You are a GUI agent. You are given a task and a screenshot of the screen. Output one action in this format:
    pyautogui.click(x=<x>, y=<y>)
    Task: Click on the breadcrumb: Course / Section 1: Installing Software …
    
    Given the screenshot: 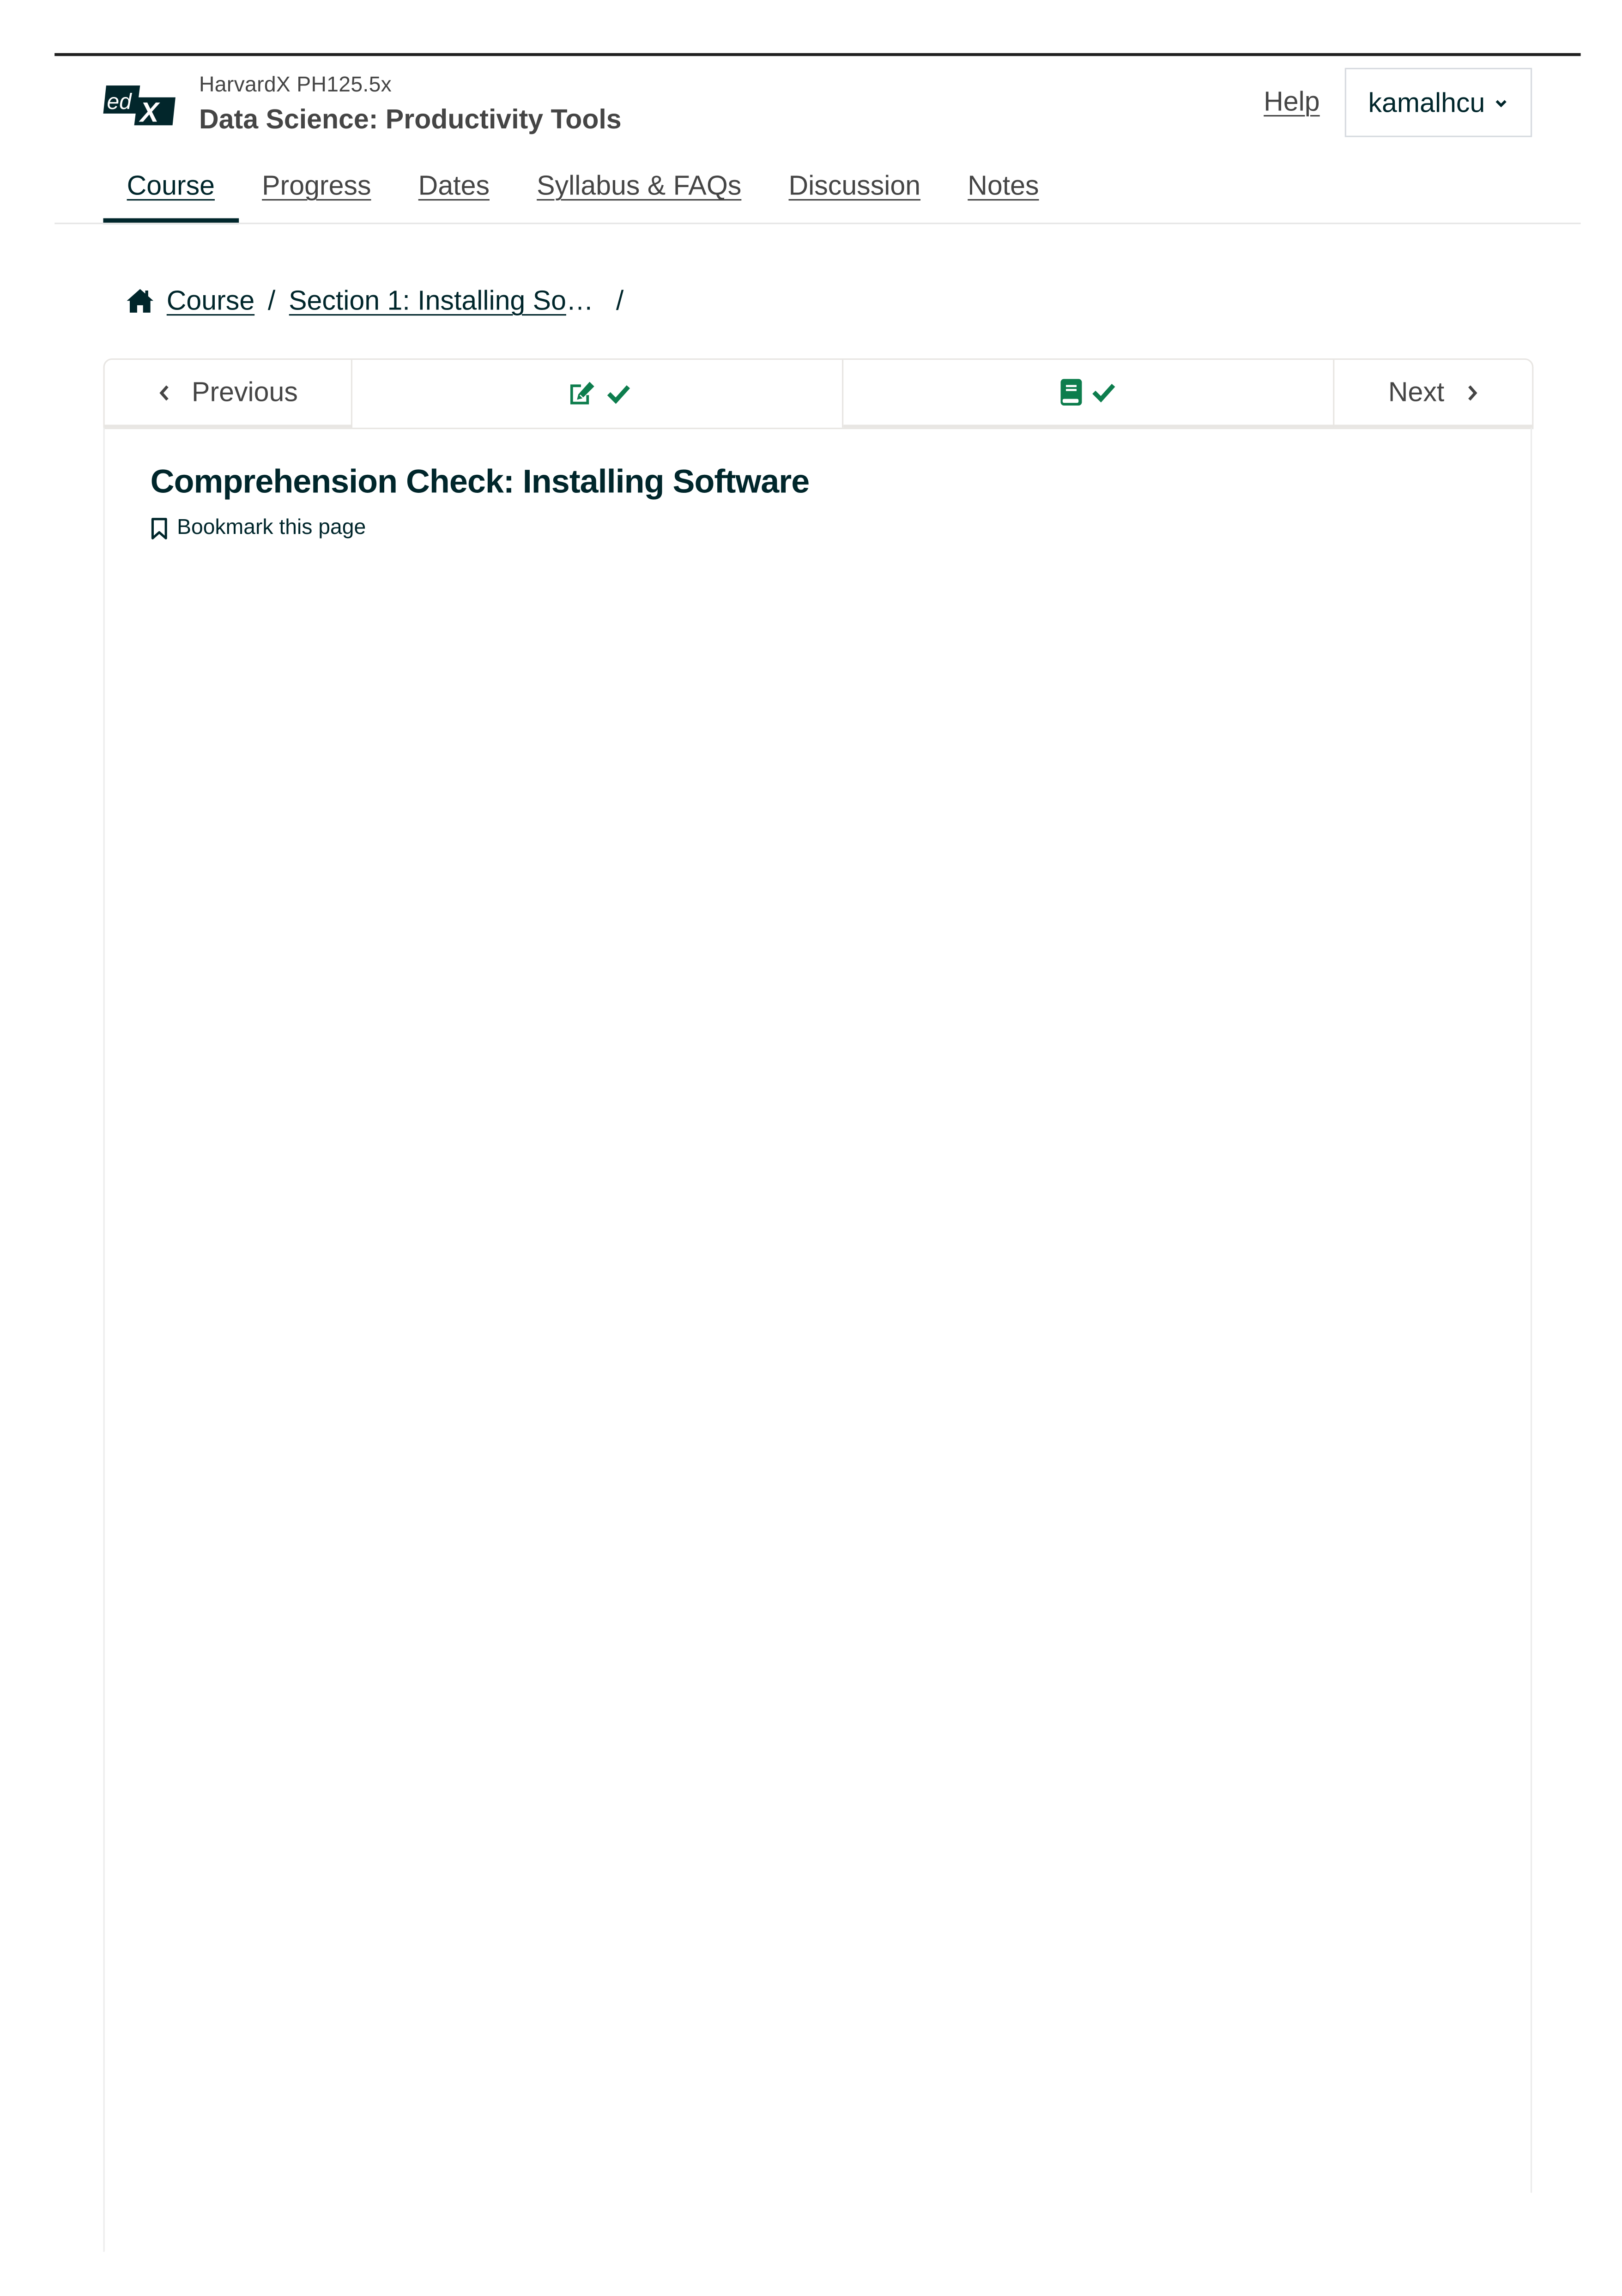 What is the action you would take?
    pyautogui.click(x=381, y=301)
    